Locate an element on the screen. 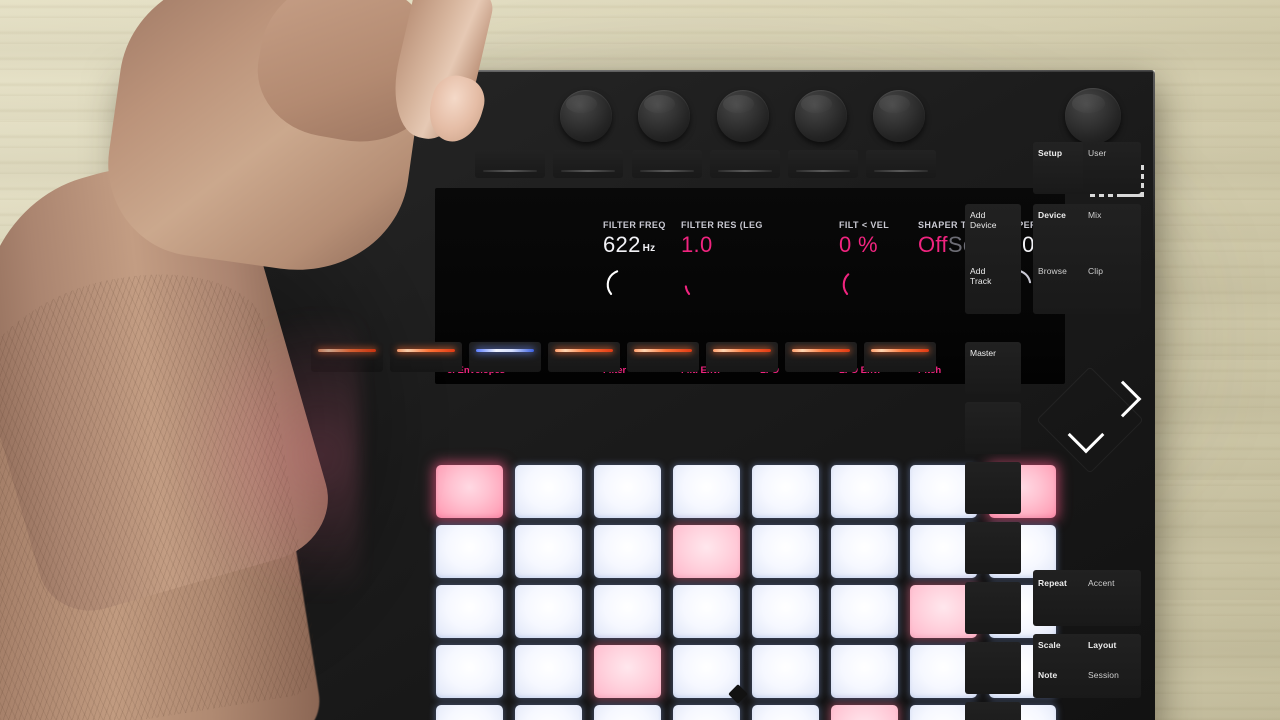 This screenshot has width=1280, height=720. add-track-button: Add Track is located at coordinates (993, 285).